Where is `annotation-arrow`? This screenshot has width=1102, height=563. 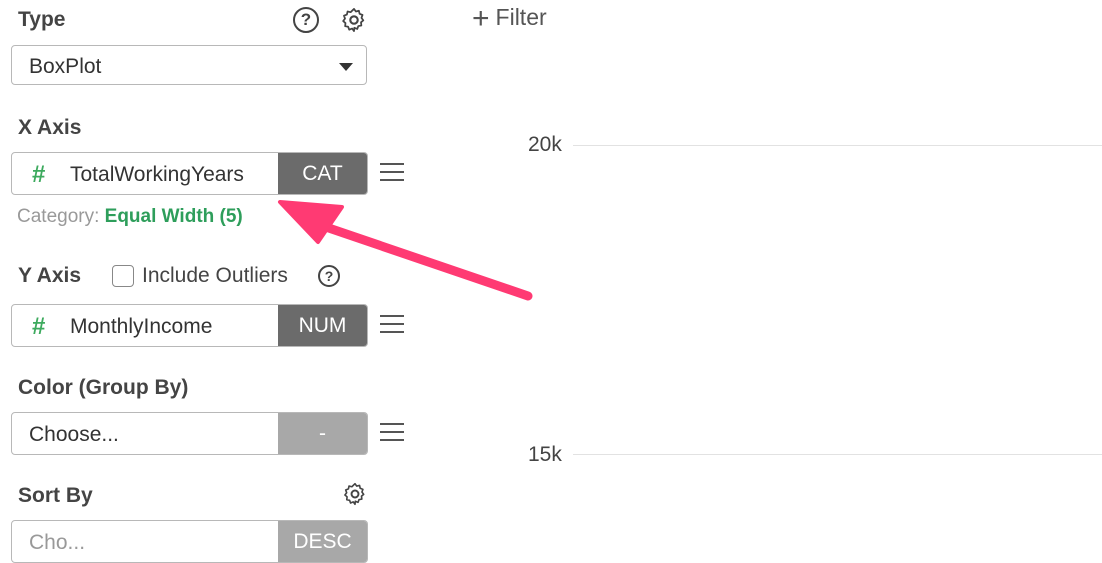 annotation-arrow is located at coordinates (405, 250).